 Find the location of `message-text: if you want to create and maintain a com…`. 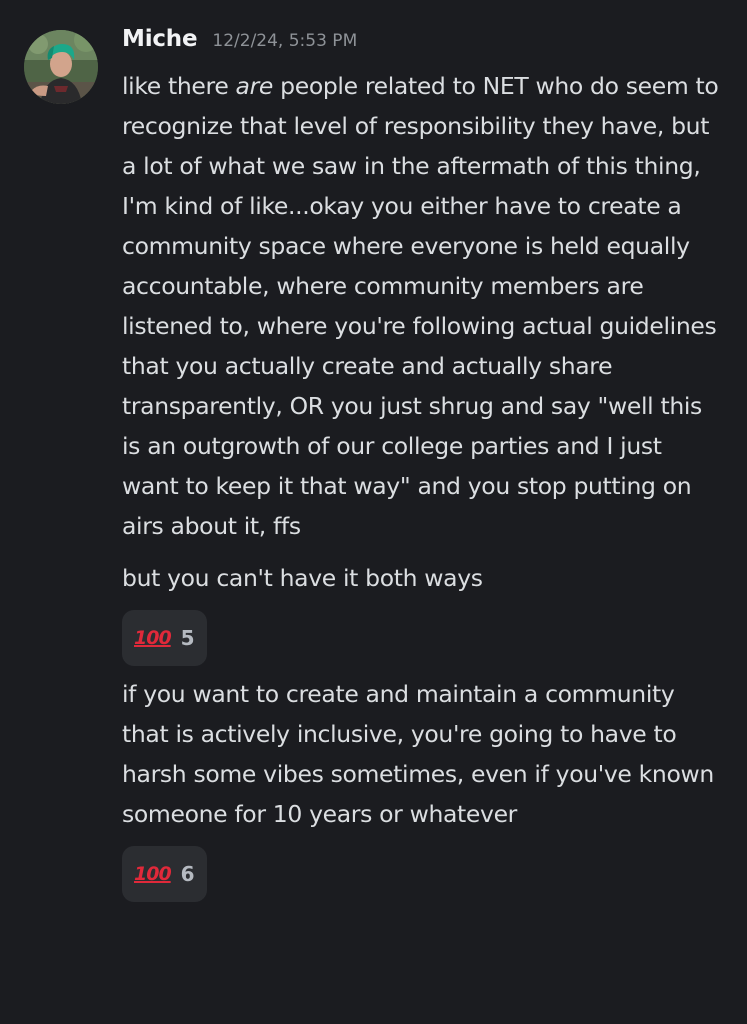

message-text: if you want to create and maintain a com… is located at coordinates (418, 754).